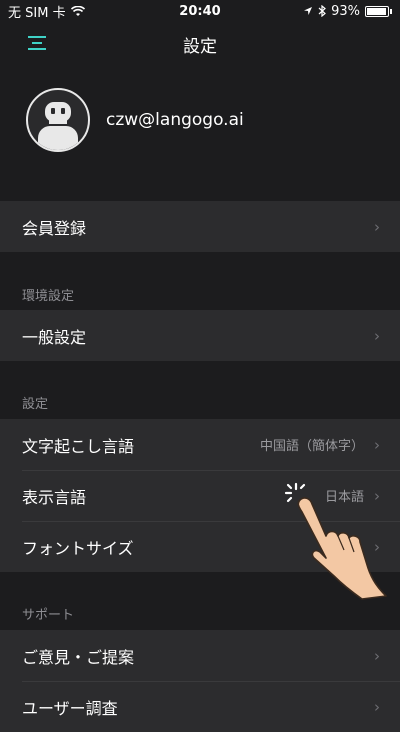  Describe the element at coordinates (54, 497) in the screenshot. I see `row-label: 表示言語` at that location.